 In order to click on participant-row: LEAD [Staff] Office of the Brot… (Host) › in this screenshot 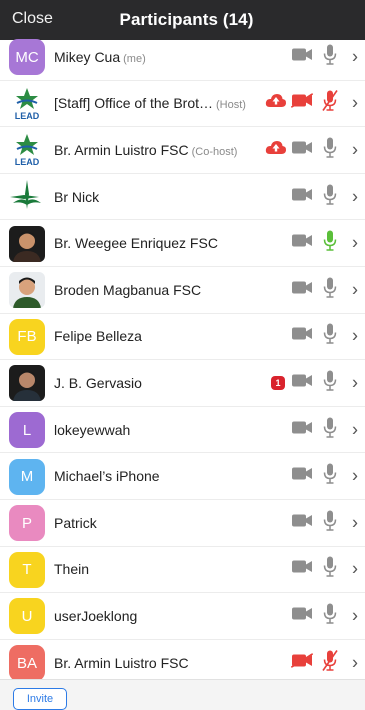, I will do `click(182, 104)`.